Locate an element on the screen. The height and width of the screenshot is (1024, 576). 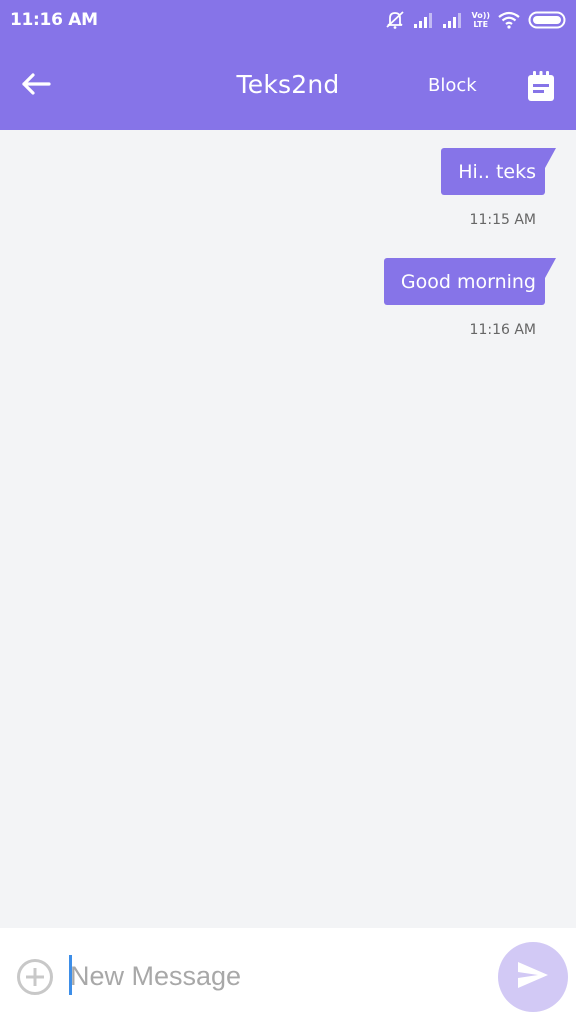
message-bubble: Hi.. teks is located at coordinates (498, 171).